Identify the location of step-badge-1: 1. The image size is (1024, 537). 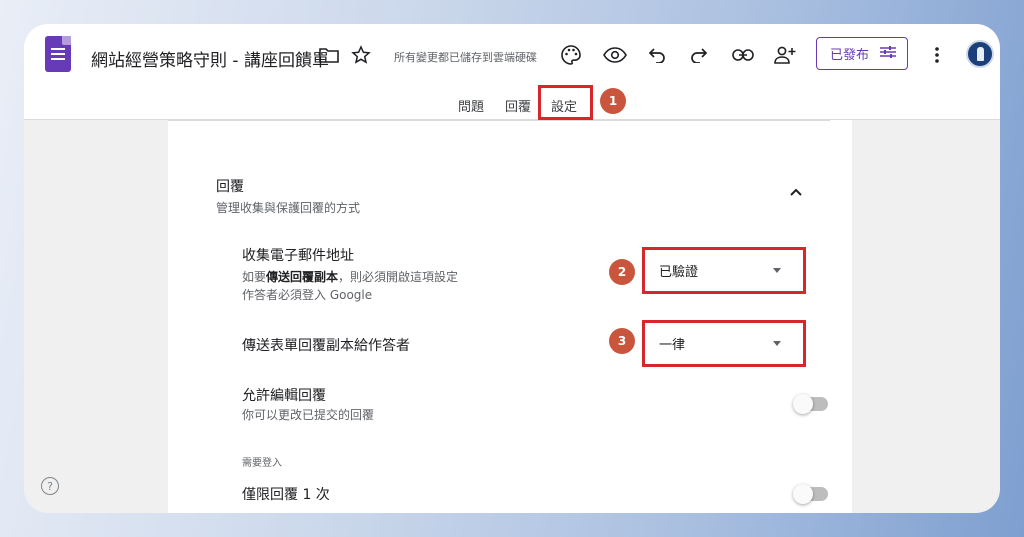
(613, 101).